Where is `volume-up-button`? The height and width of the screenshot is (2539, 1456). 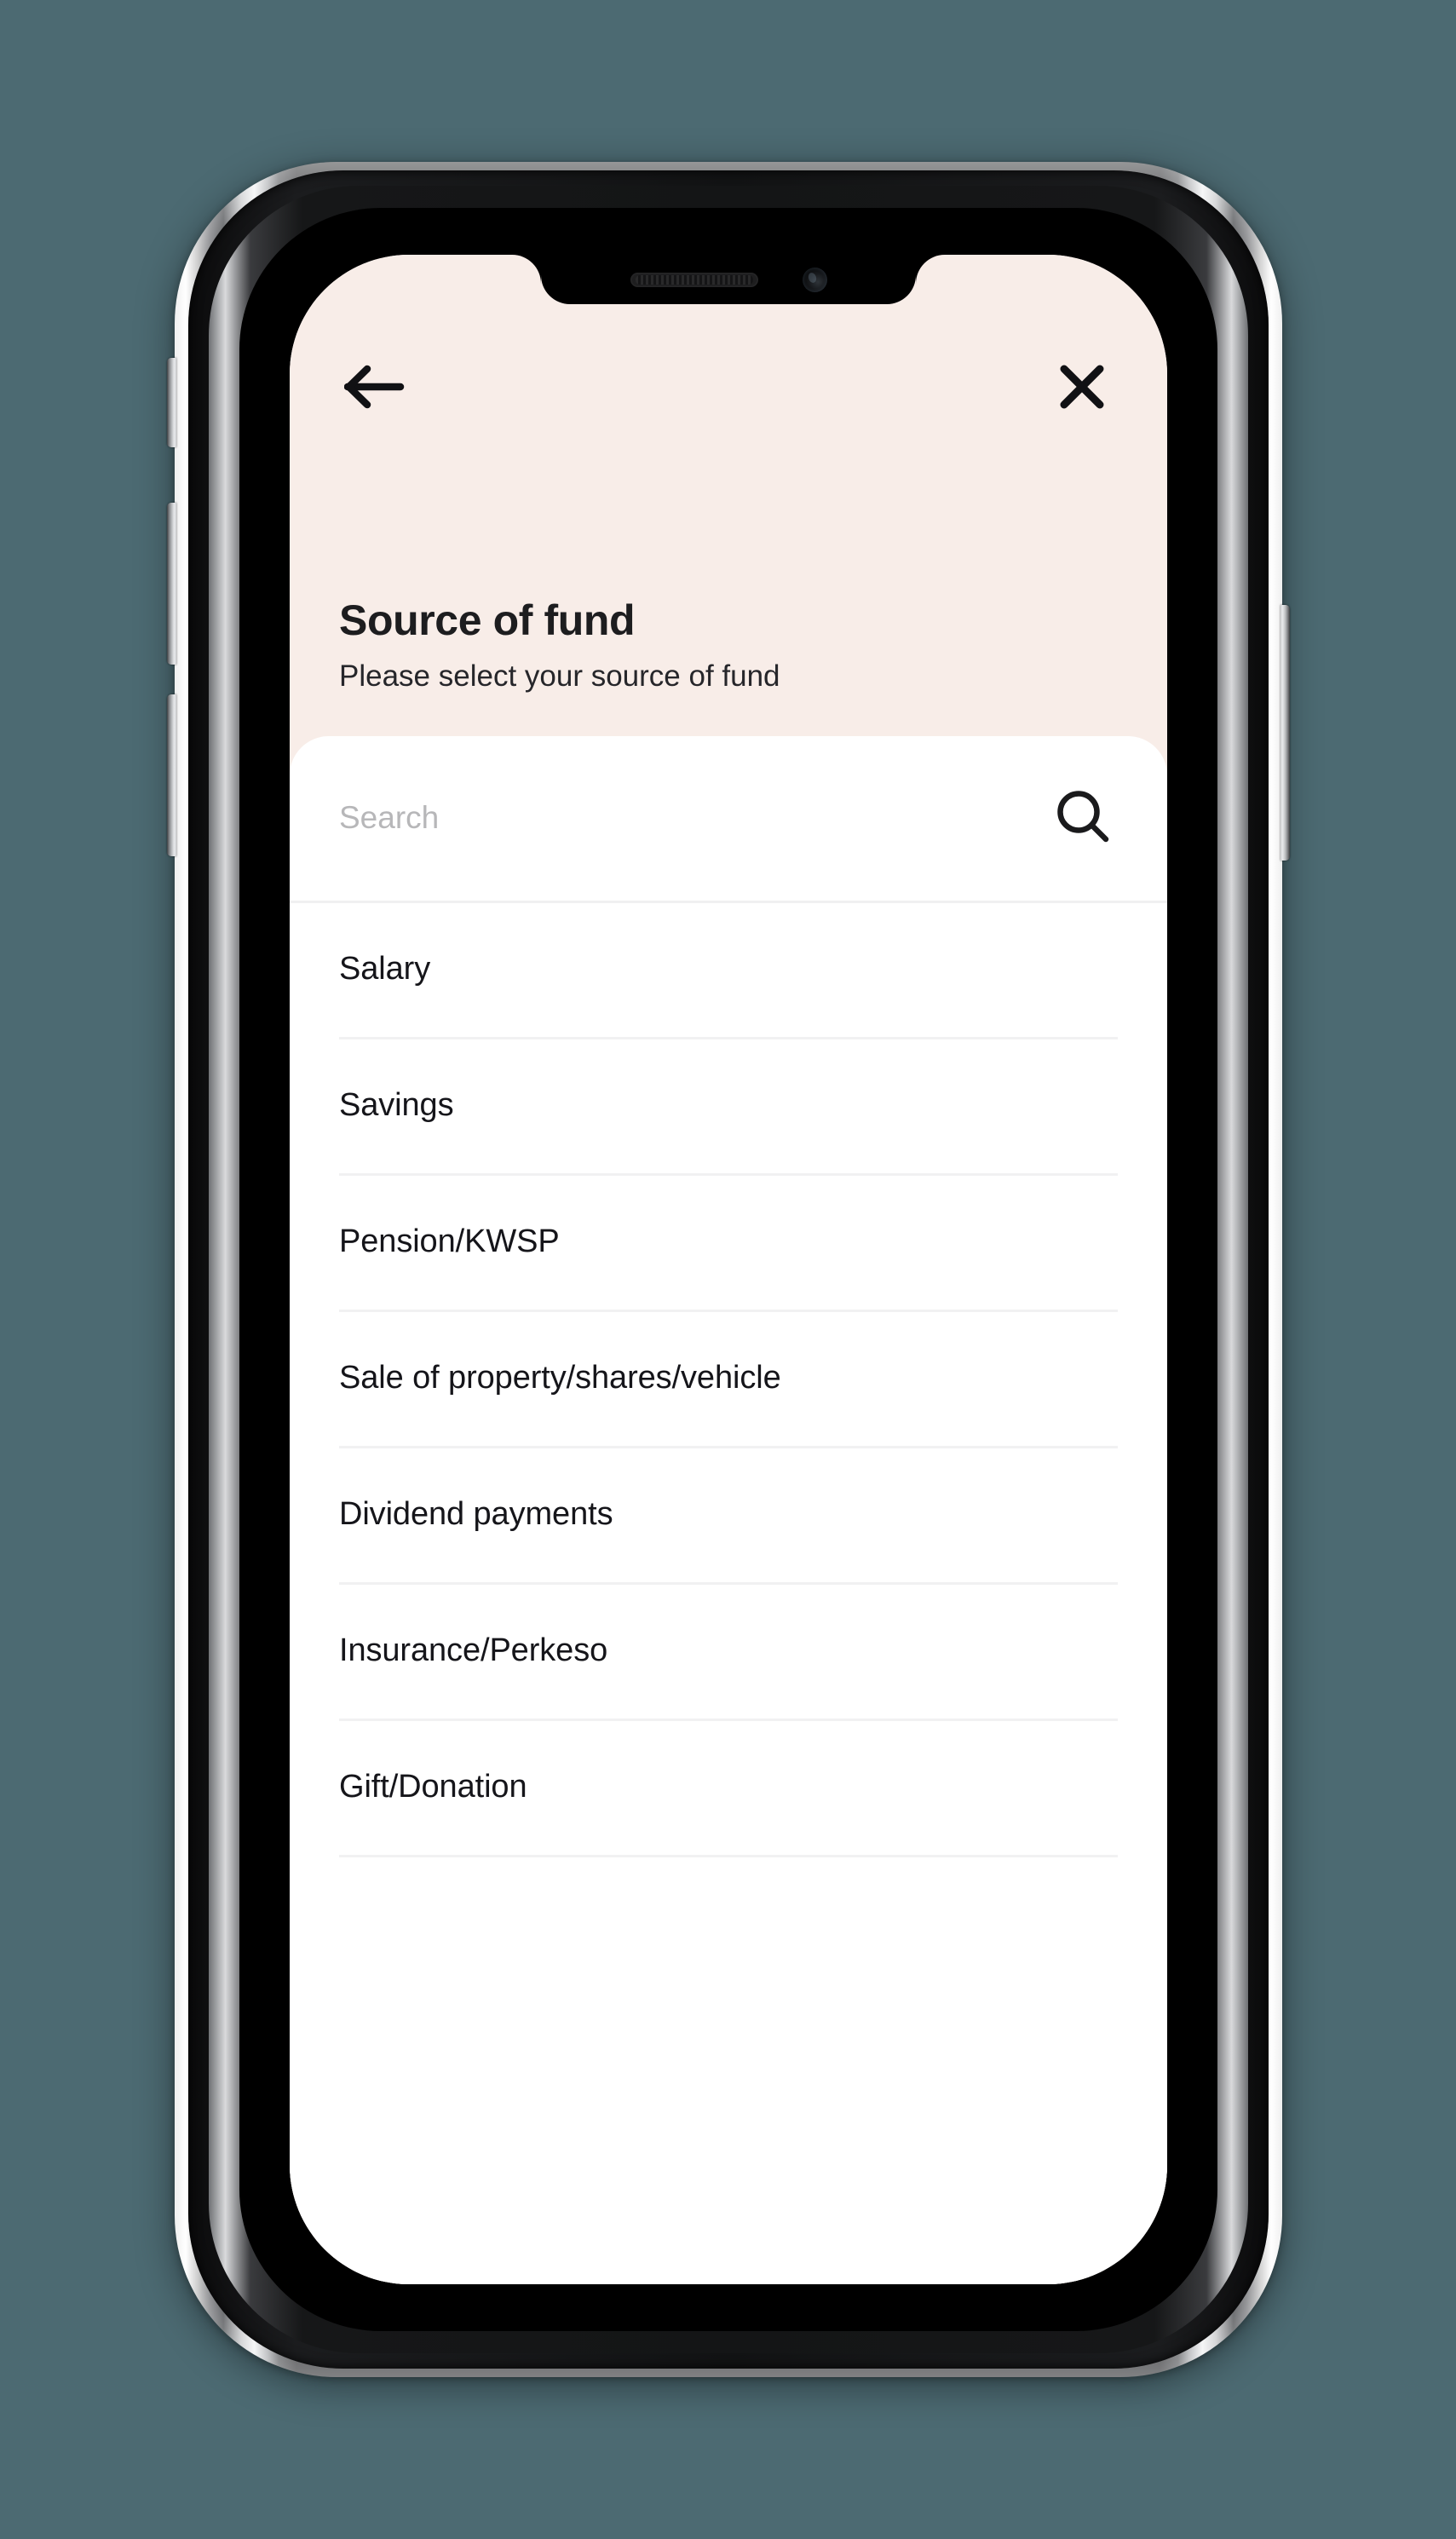 volume-up-button is located at coordinates (171, 584).